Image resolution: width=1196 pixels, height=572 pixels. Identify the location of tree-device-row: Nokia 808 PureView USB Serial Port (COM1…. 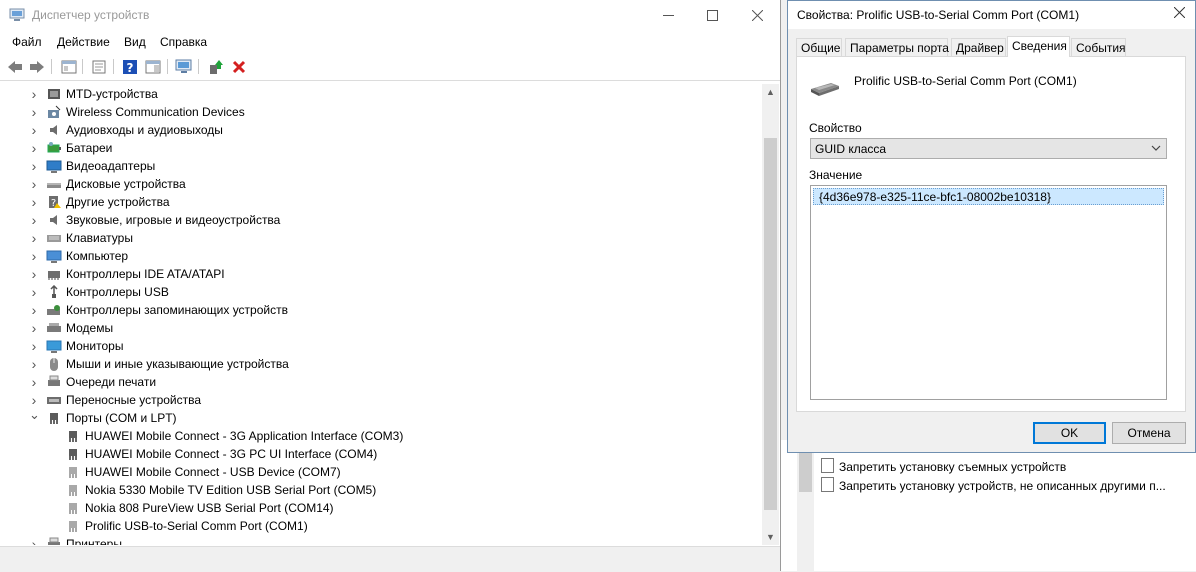
(383, 508).